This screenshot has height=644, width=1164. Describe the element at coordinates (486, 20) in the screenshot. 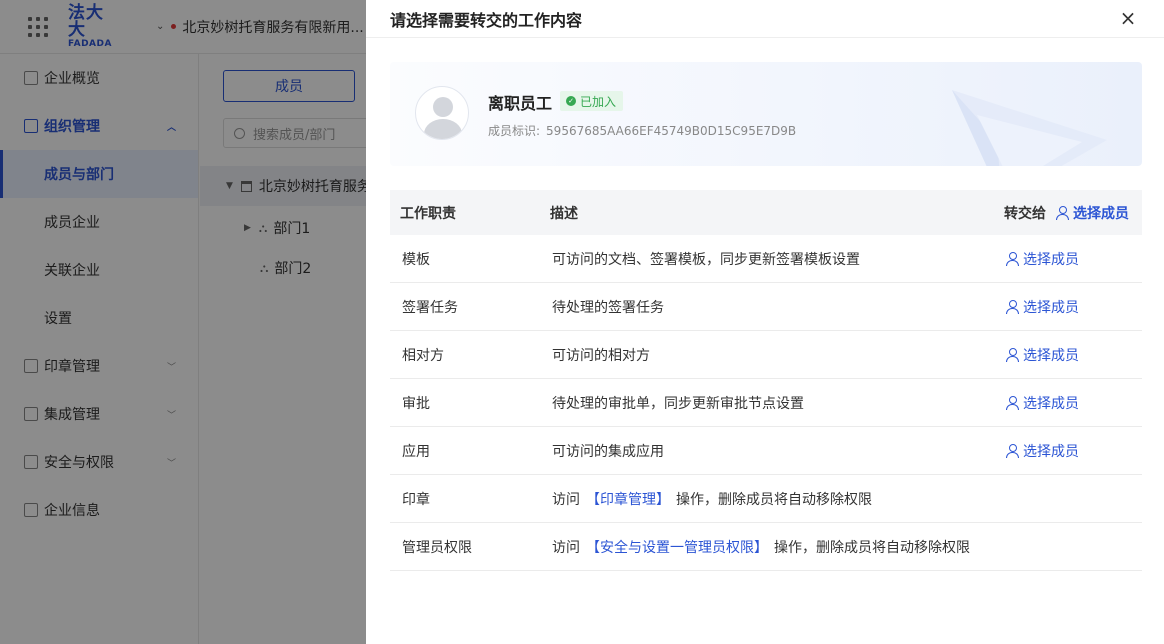

I see `drawer-title: 请选择需要转交的工作内容` at that location.